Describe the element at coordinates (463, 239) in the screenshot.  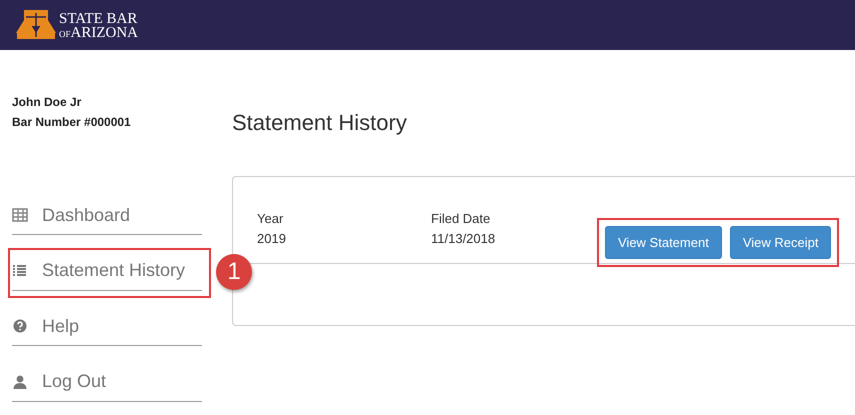
I see `table-cell-text: 11/13/2018` at that location.